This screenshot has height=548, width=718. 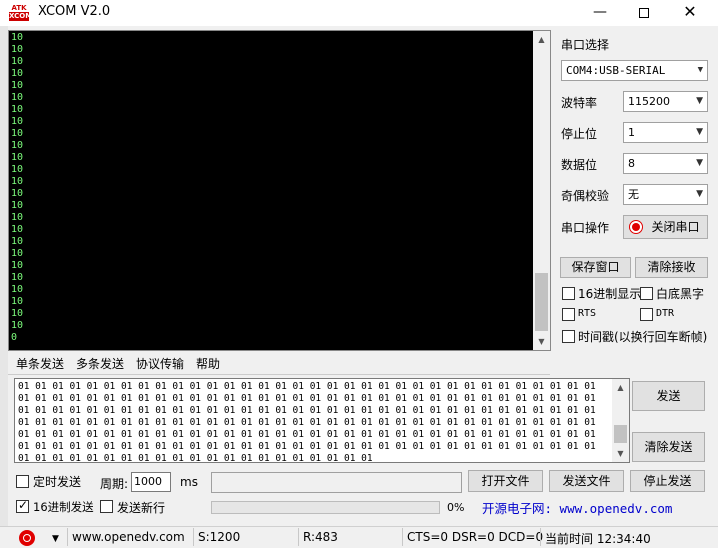 What do you see at coordinates (208, 364) in the screenshot?
I see `tab-help: 帮助` at bounding box center [208, 364].